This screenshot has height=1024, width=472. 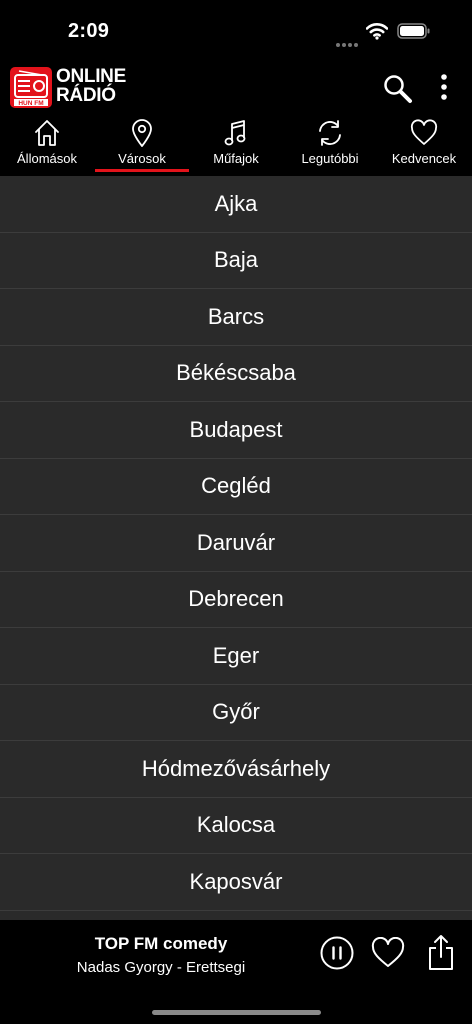 I want to click on tab-recent: Legutóbbi, so click(x=330, y=145).